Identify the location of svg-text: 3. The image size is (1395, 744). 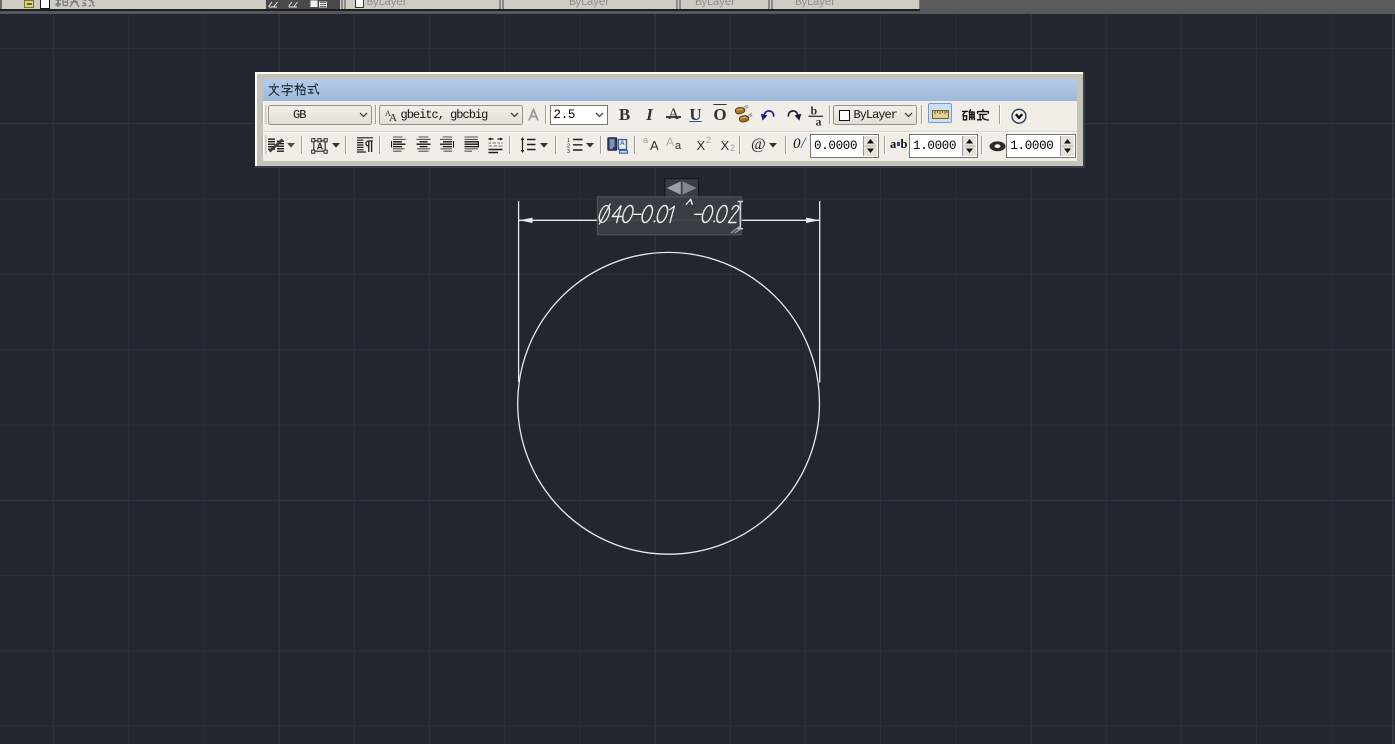
(568, 151).